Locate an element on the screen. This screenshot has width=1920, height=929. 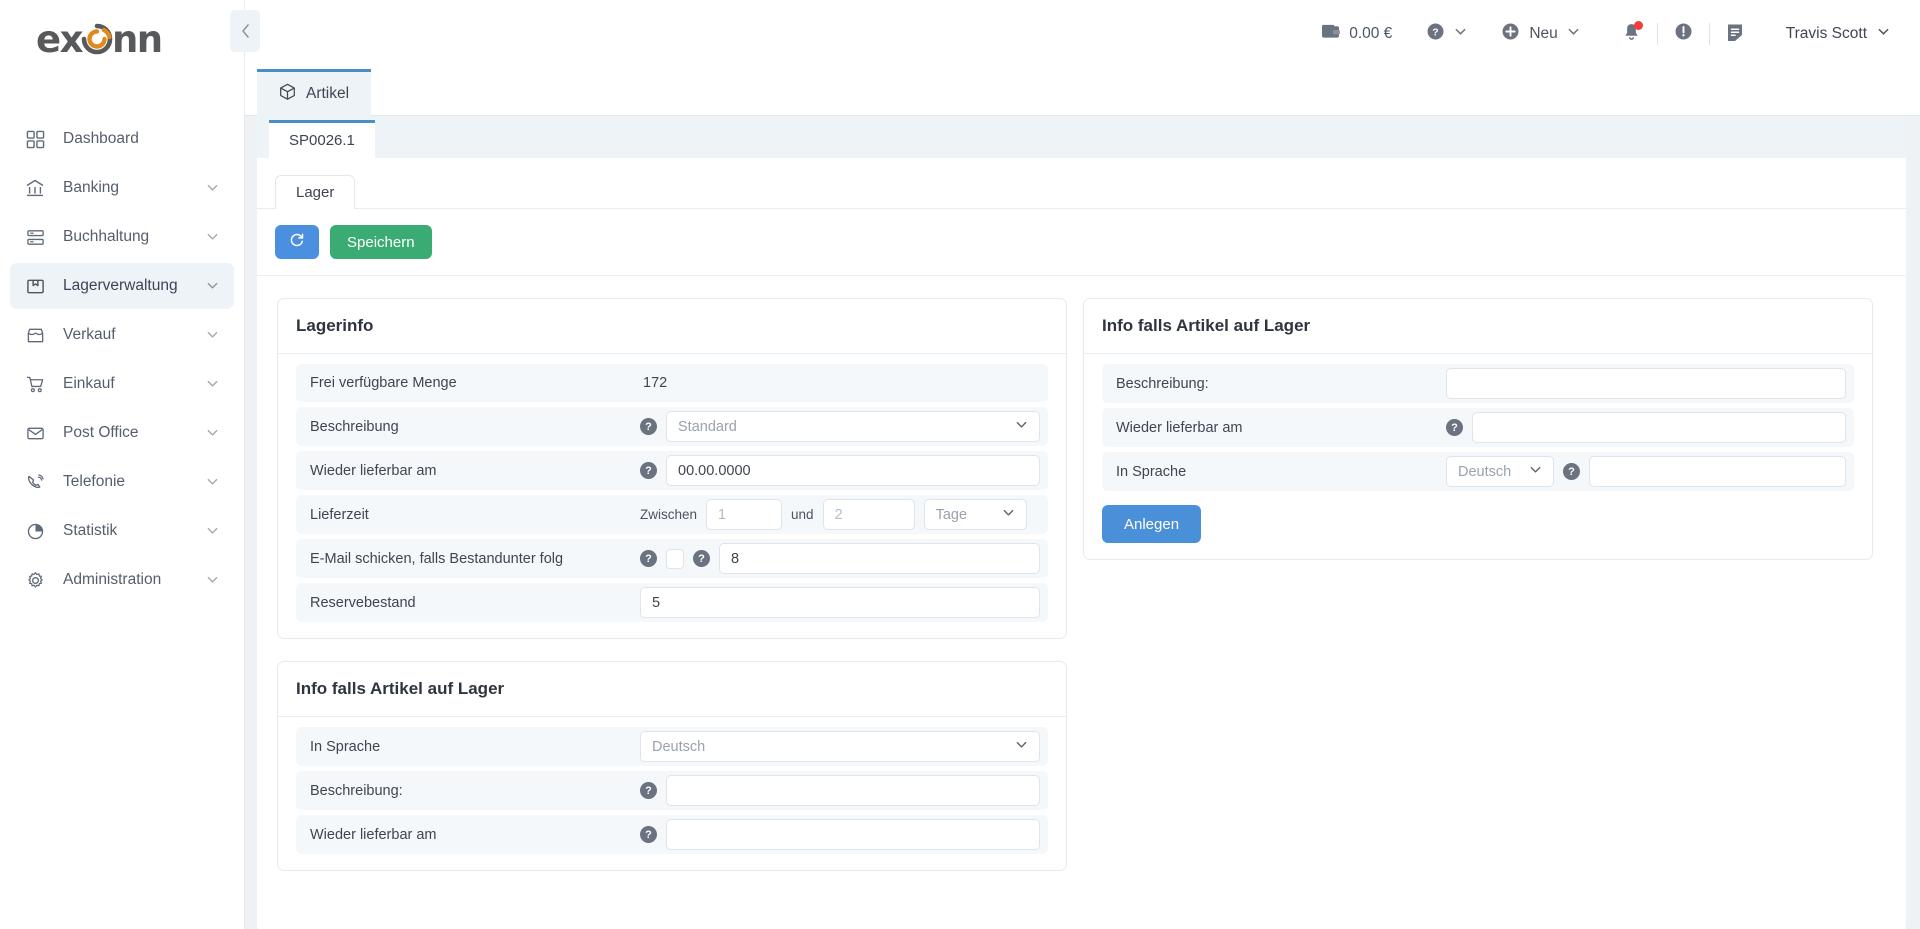
exclamation-circle-icon is located at coordinates (1683, 34).